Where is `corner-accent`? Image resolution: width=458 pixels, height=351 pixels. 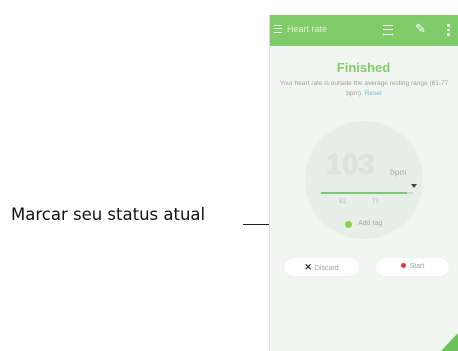
corner-accent is located at coordinates (449, 342).